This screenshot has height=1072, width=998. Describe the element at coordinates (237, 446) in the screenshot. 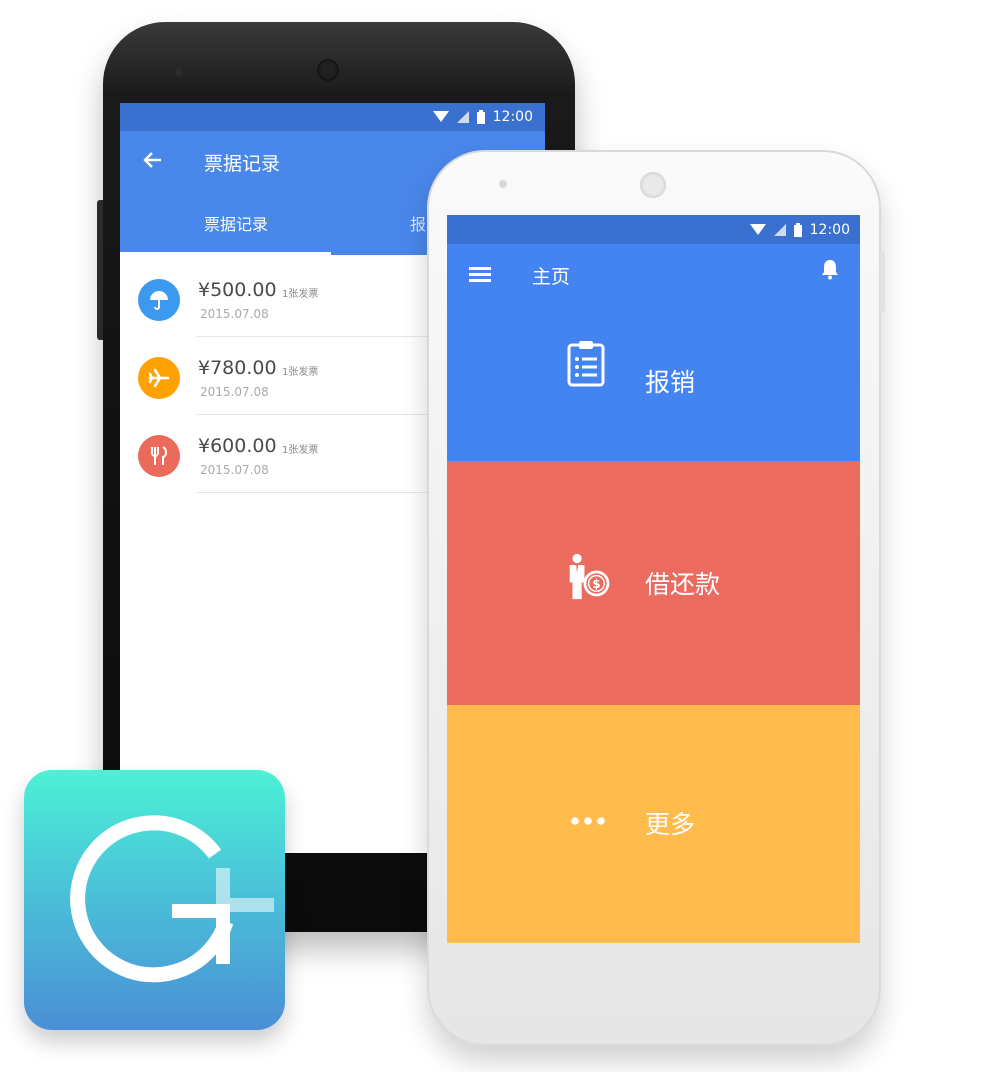

I see `ticket-amount: ¥600.00` at that location.